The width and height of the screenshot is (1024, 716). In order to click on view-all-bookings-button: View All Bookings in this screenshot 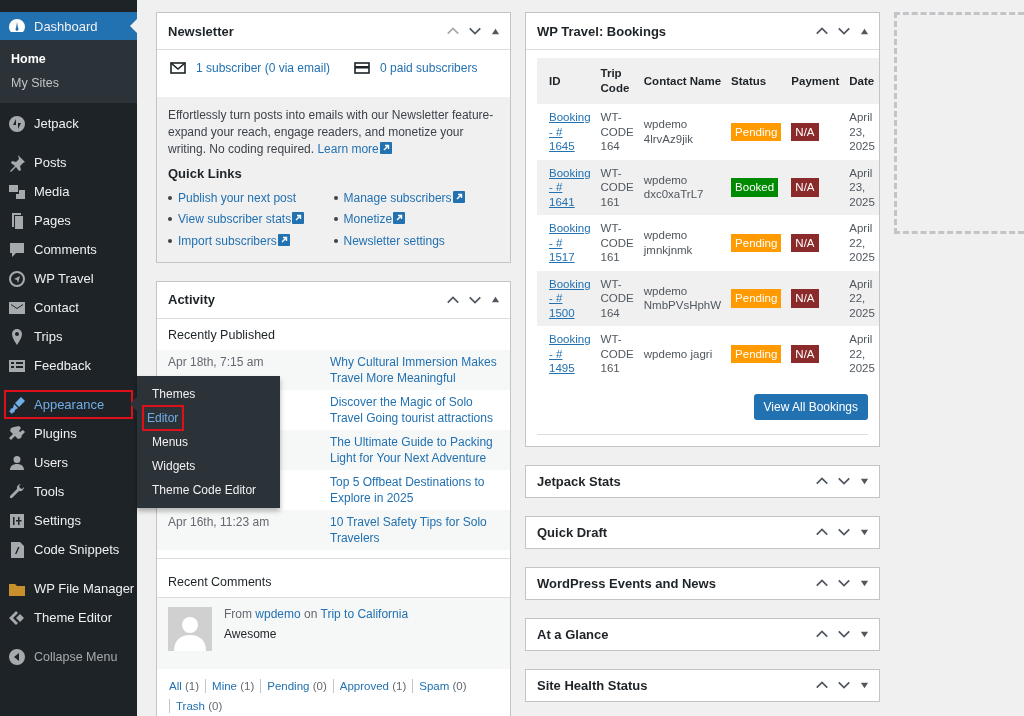, I will do `click(810, 406)`.